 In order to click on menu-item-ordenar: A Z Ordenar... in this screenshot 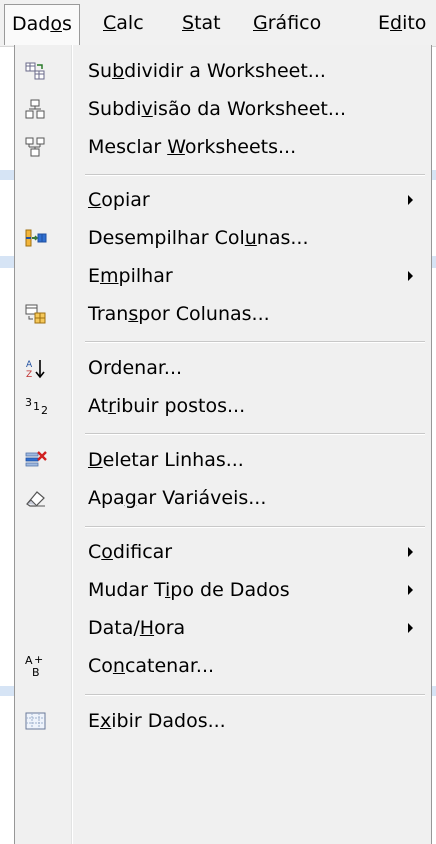, I will do `click(223, 368)`.